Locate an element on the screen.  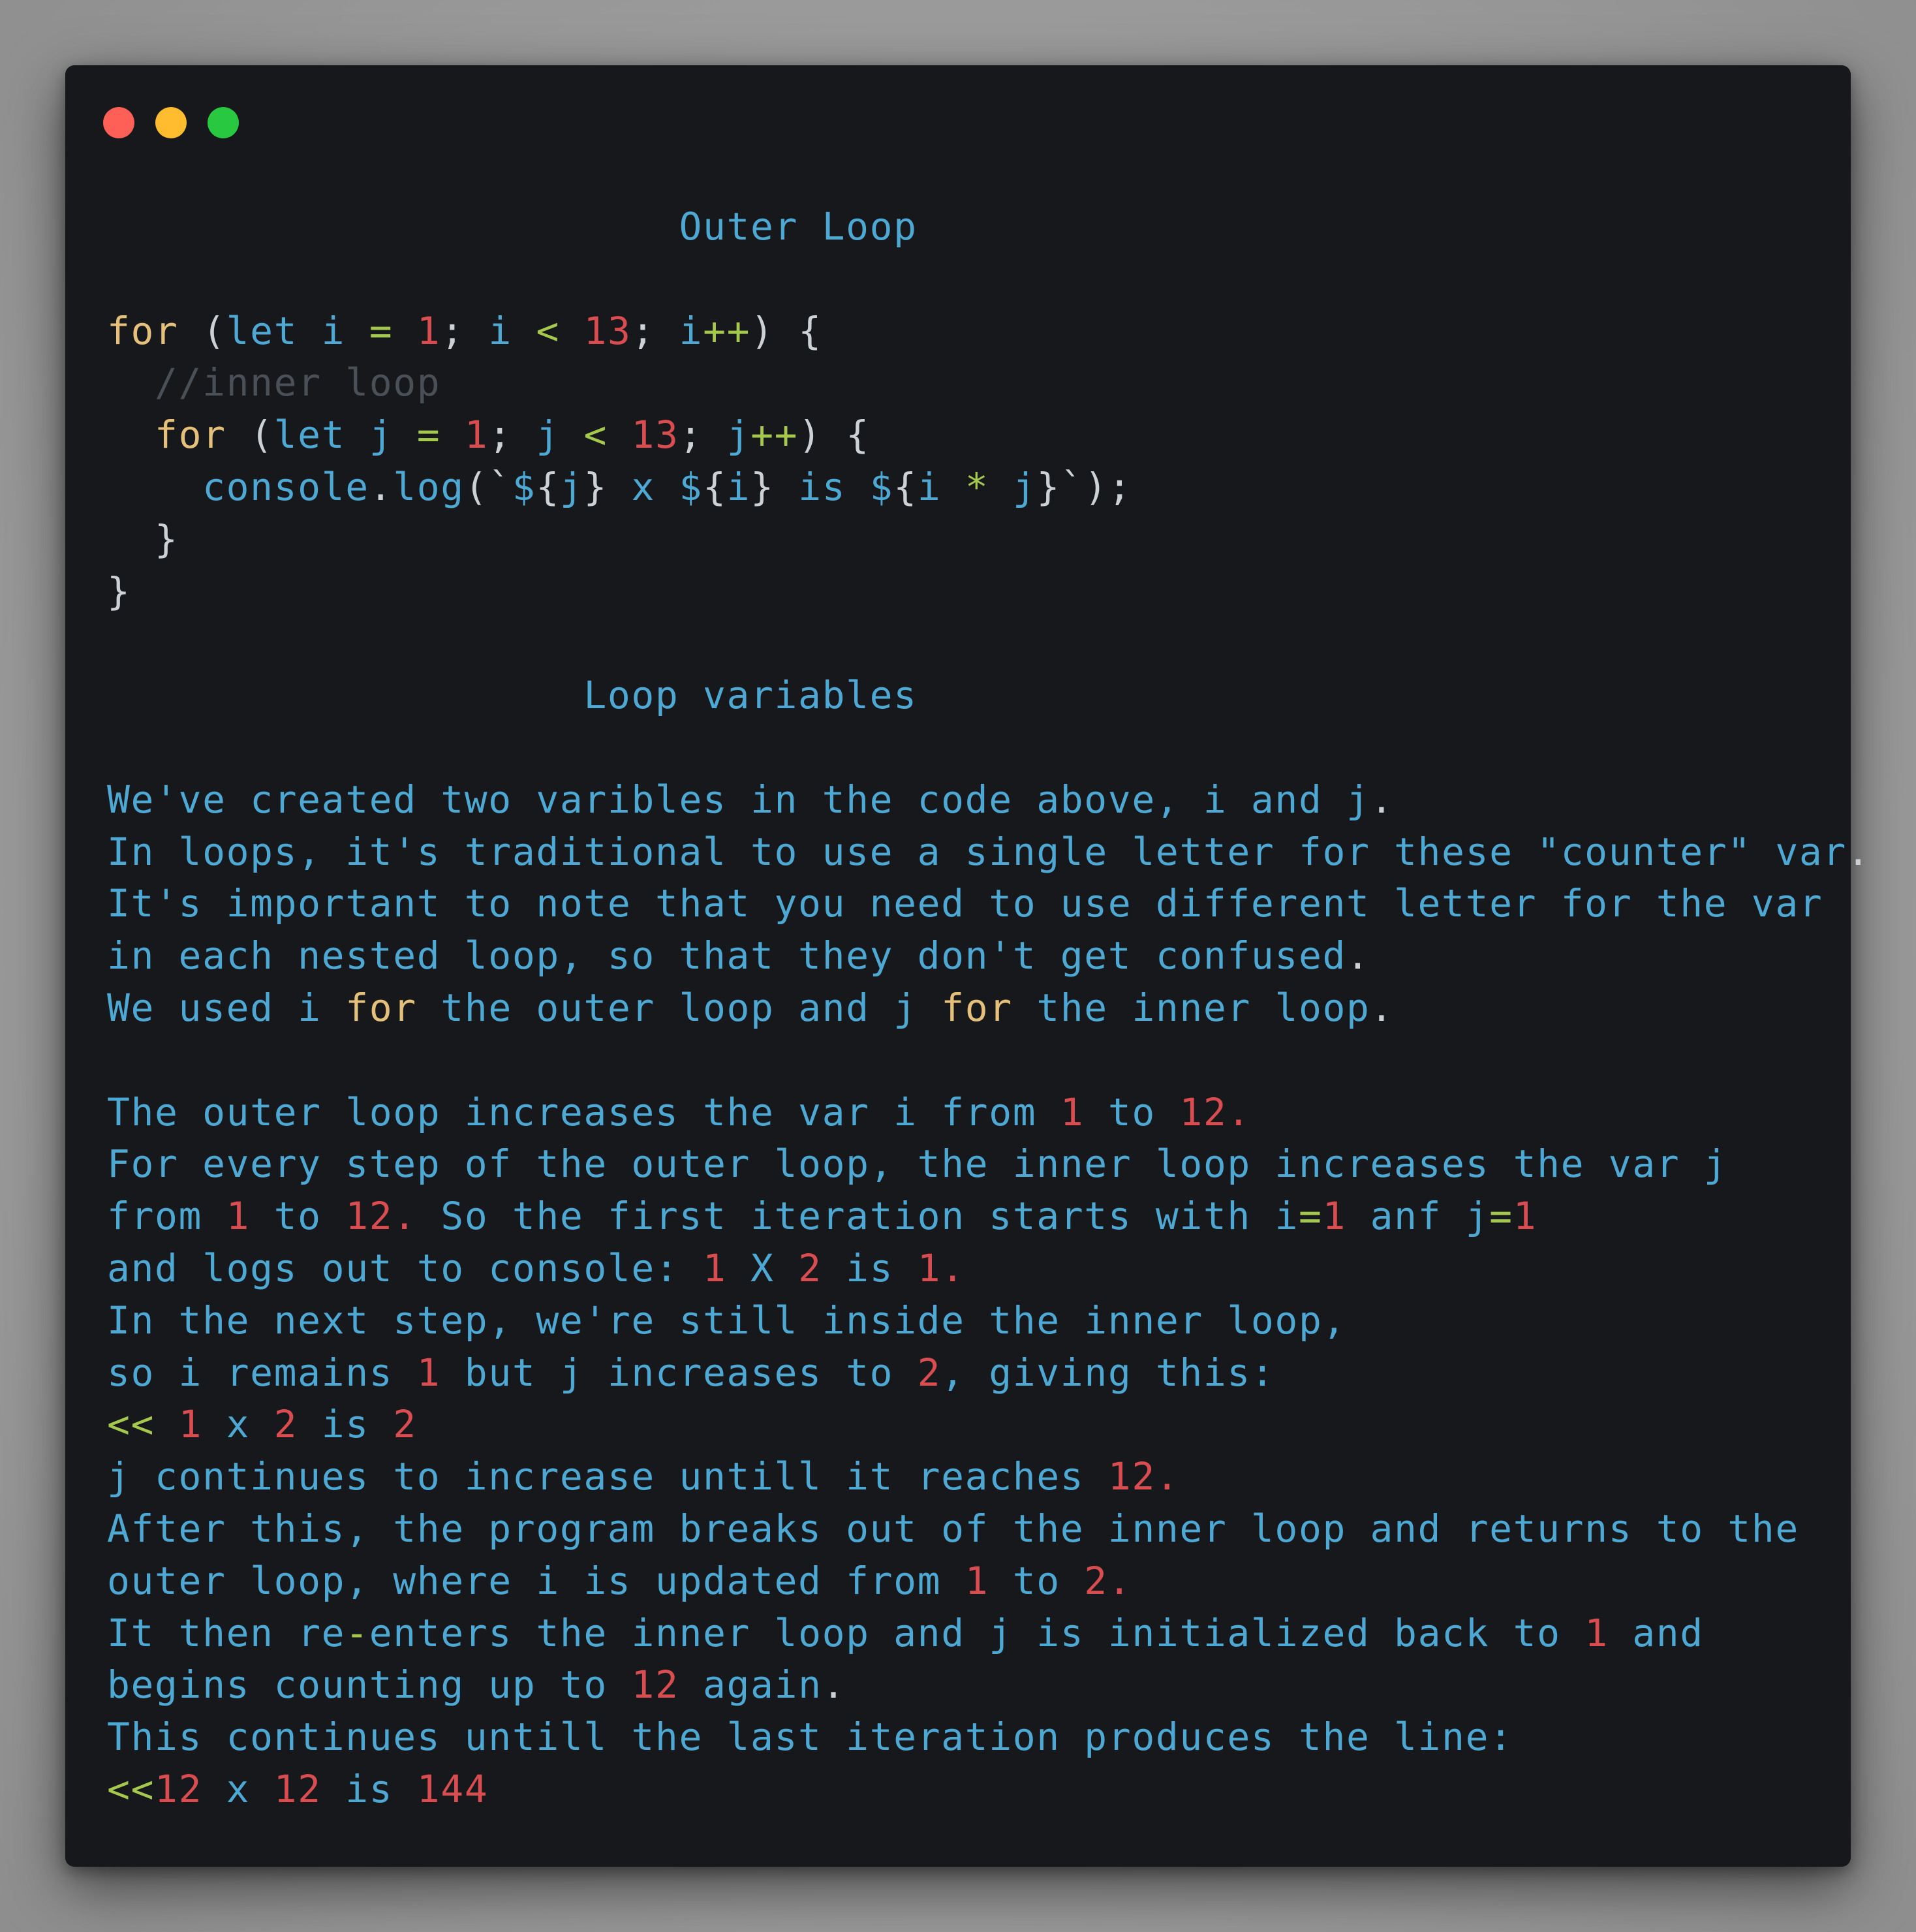
code-token: let j is located at coordinates (345, 435).